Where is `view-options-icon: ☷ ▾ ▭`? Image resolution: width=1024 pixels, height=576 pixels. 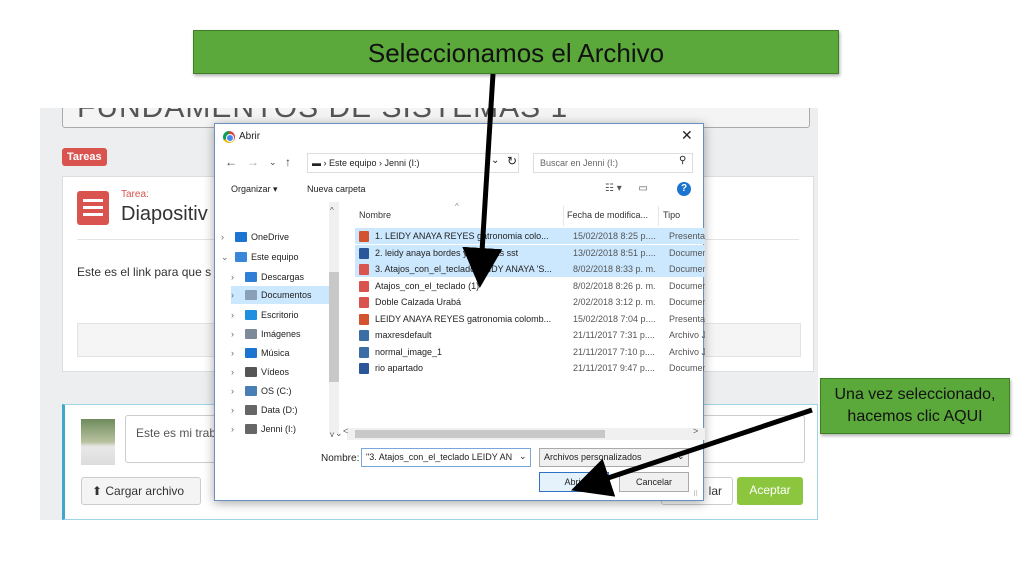 view-options-icon: ☷ ▾ ▭ is located at coordinates (626, 188).